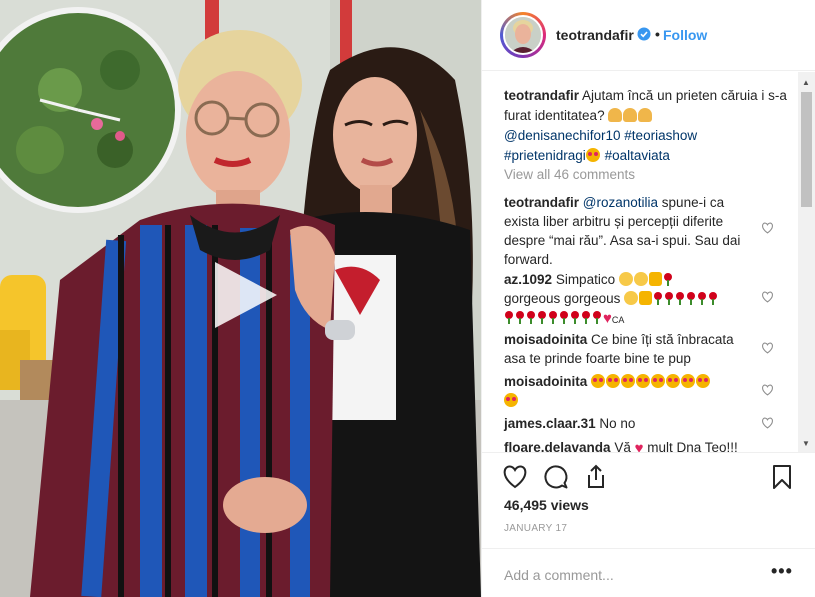  I want to click on caption-mention: @denisanechifor10, so click(562, 135).